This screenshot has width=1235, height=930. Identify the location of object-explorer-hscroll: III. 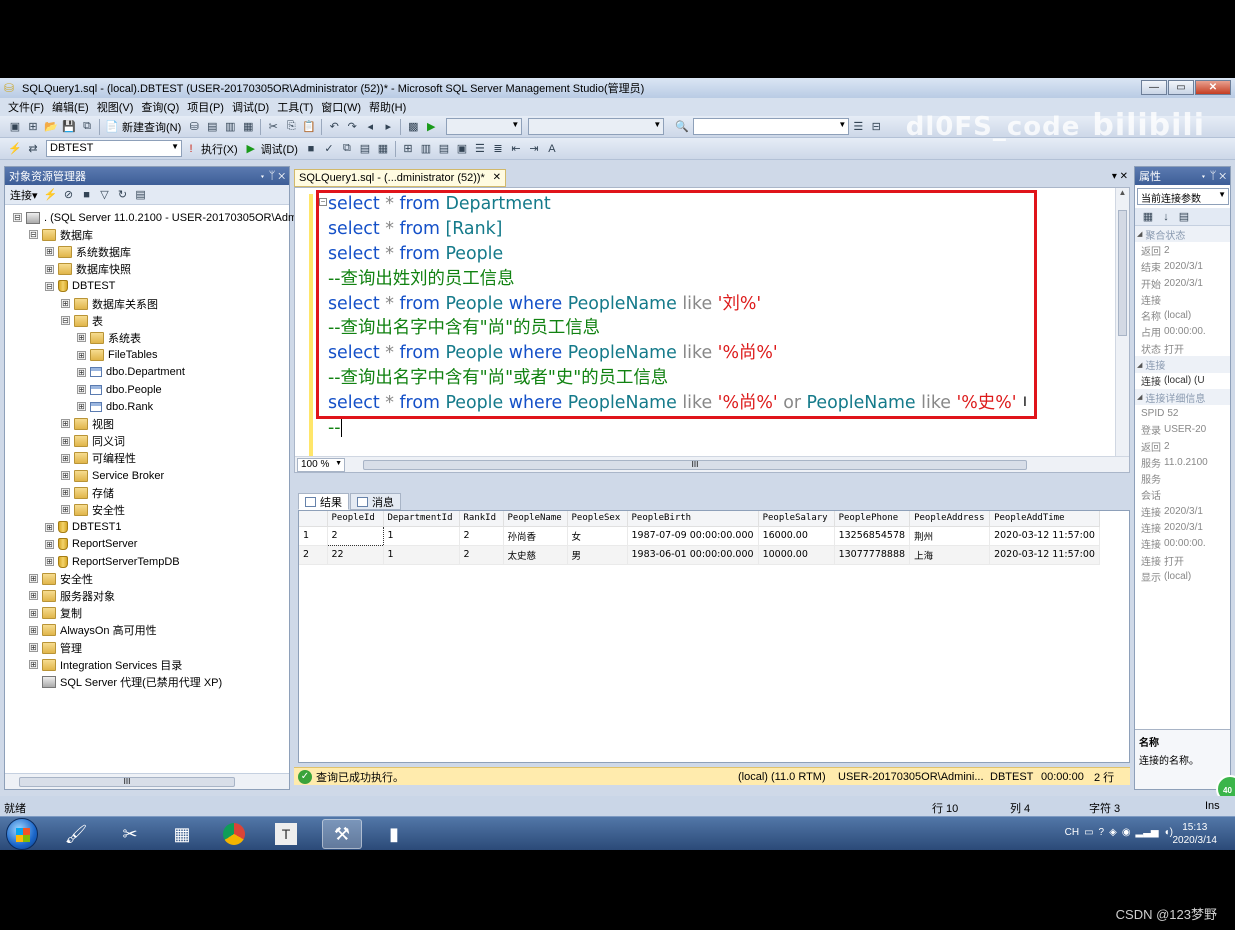
(147, 781).